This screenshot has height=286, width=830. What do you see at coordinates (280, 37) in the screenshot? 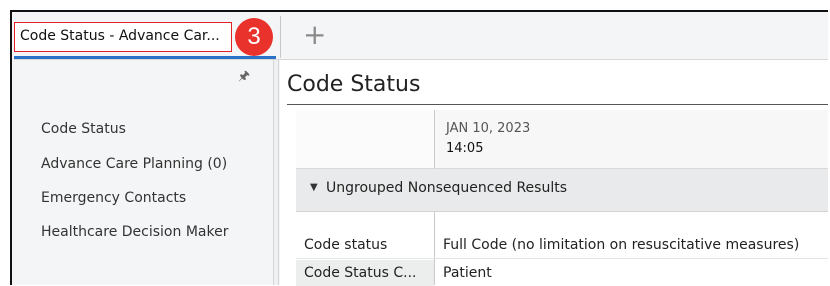
I see `tab-divider` at bounding box center [280, 37].